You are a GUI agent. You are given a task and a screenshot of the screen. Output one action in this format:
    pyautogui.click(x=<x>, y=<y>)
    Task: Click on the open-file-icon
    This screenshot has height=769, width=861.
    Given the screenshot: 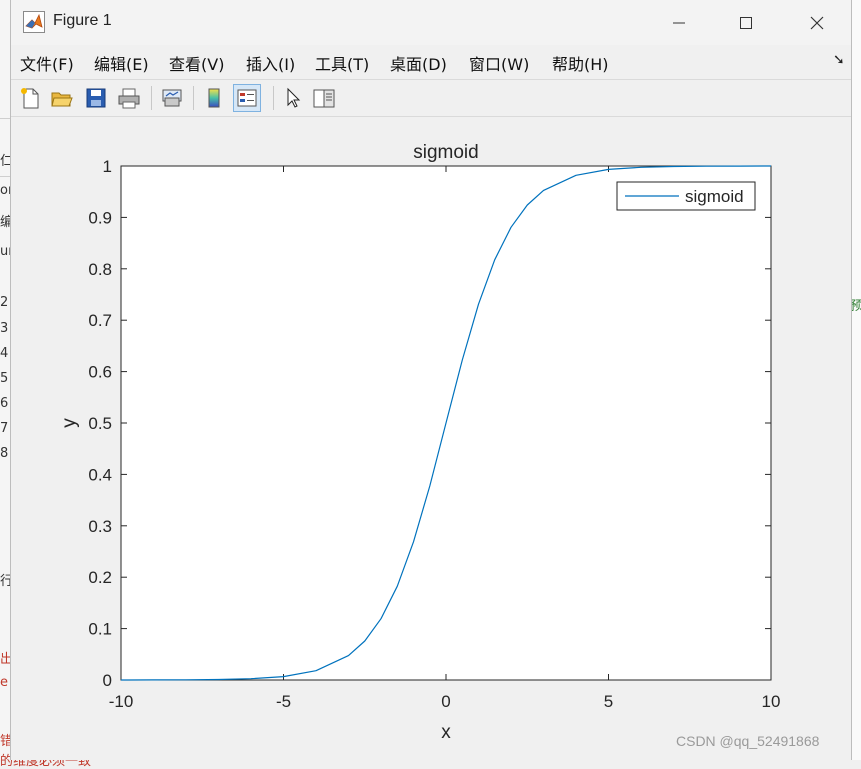 What is the action you would take?
    pyautogui.click(x=62, y=98)
    